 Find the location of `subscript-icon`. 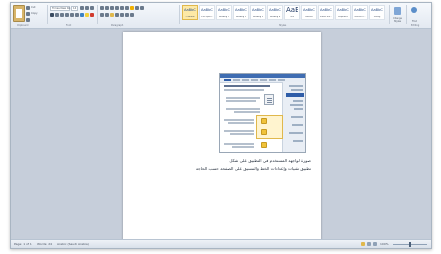

subscript-icon is located at coordinates (72, 15).